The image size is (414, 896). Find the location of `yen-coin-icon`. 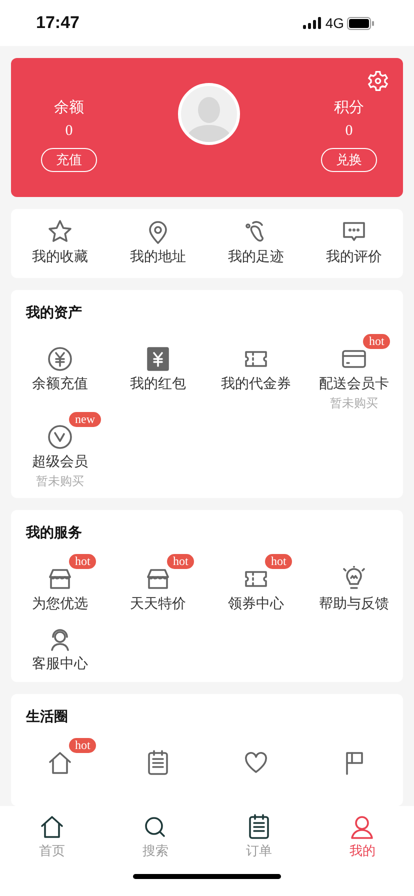

yen-coin-icon is located at coordinates (60, 359).